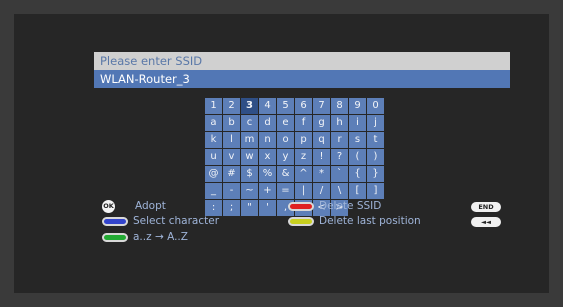 The height and width of the screenshot is (307, 563). I want to click on legend-green-label: a..z → A..Z, so click(160, 237).